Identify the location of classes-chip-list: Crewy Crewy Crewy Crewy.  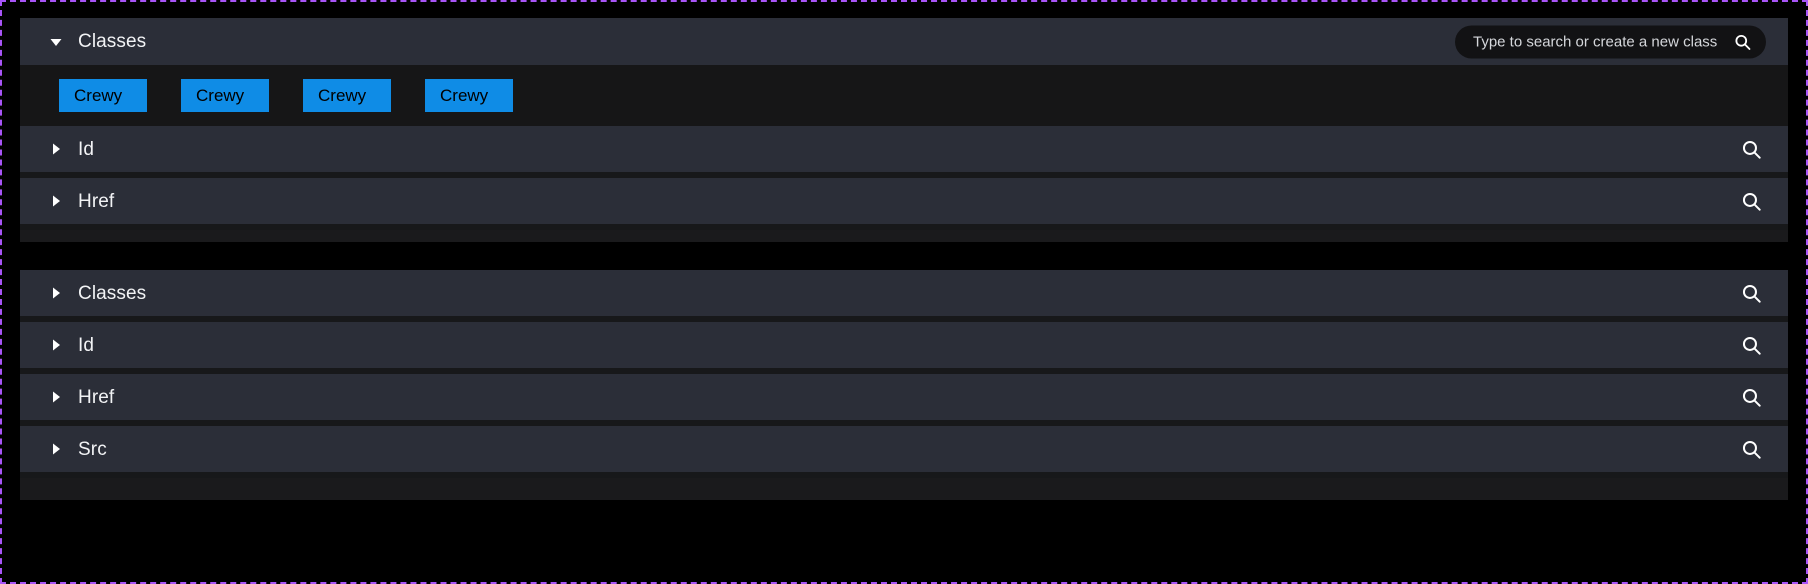
(904, 95).